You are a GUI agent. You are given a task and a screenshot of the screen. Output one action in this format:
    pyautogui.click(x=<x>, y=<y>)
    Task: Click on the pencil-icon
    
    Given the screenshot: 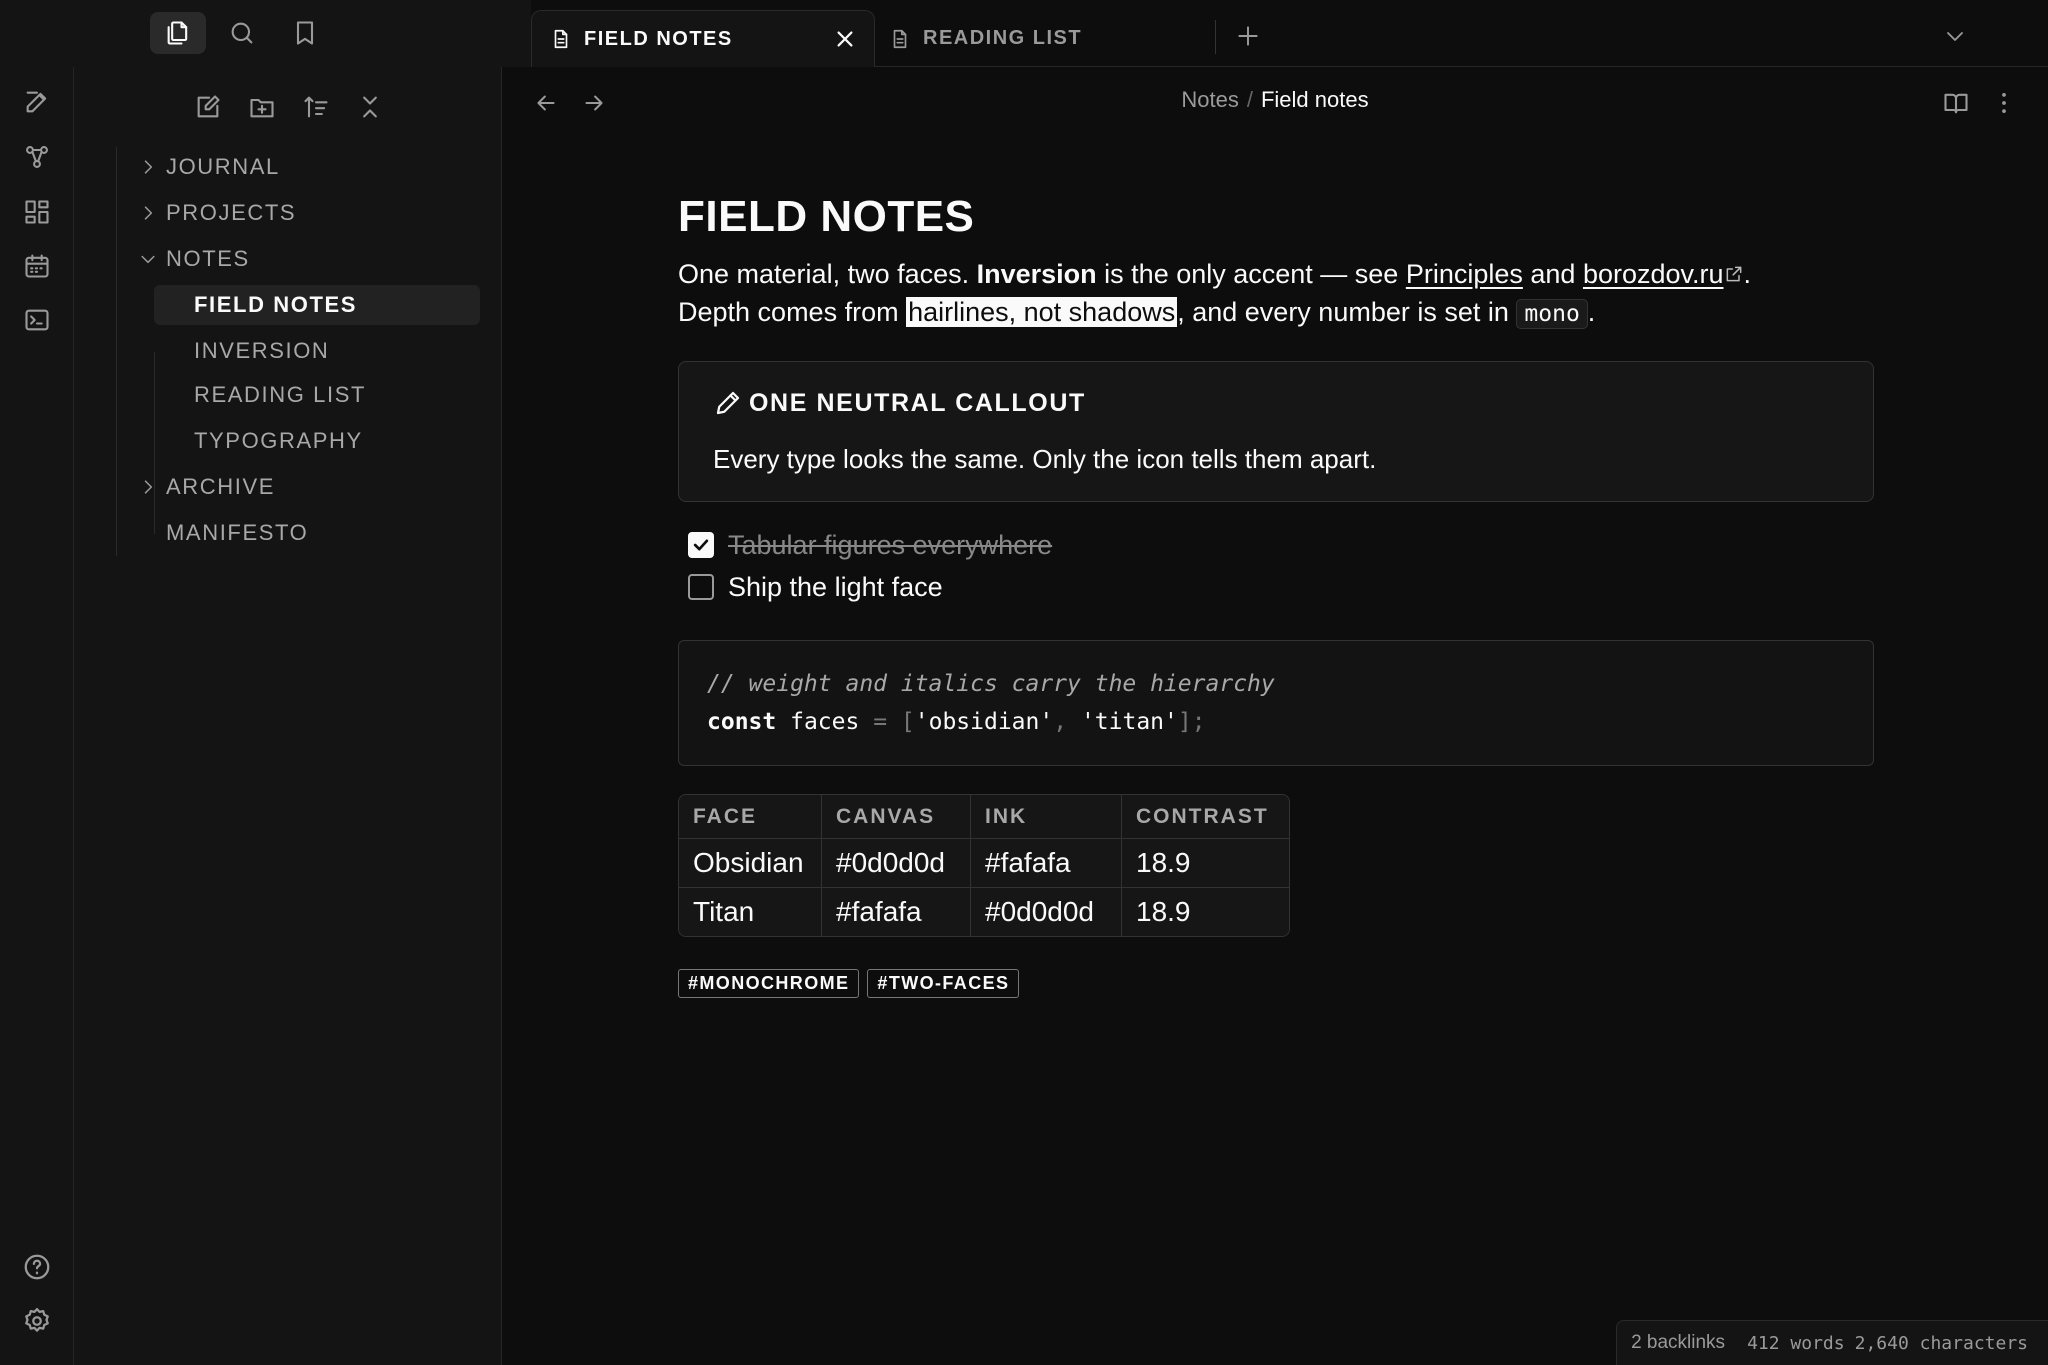 What is the action you would take?
    pyautogui.click(x=728, y=403)
    